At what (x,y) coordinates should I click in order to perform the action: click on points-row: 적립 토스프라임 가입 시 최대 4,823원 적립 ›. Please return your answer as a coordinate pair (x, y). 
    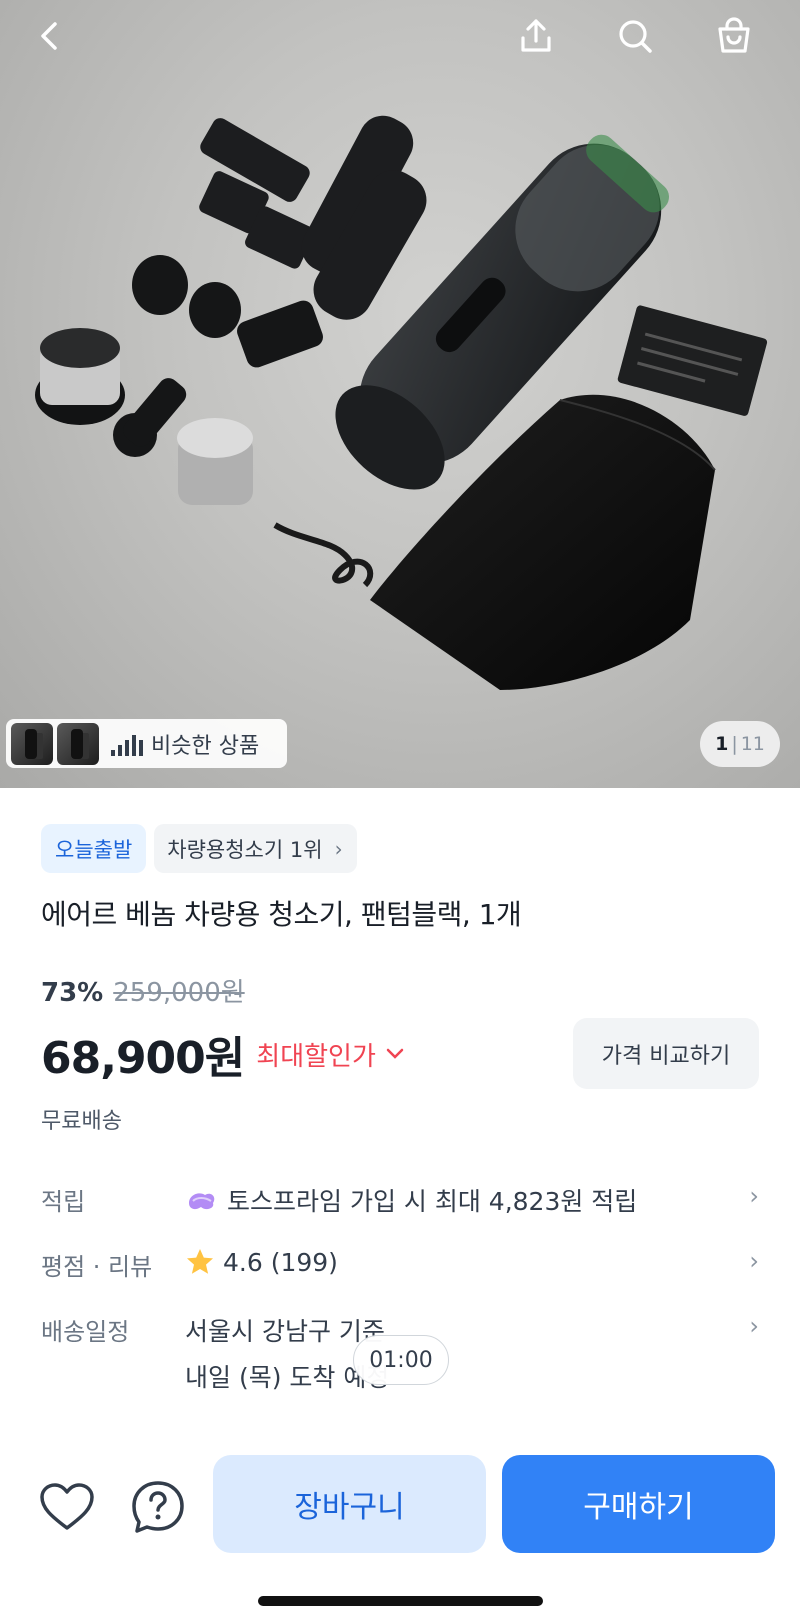
    Looking at the image, I should click on (400, 1200).